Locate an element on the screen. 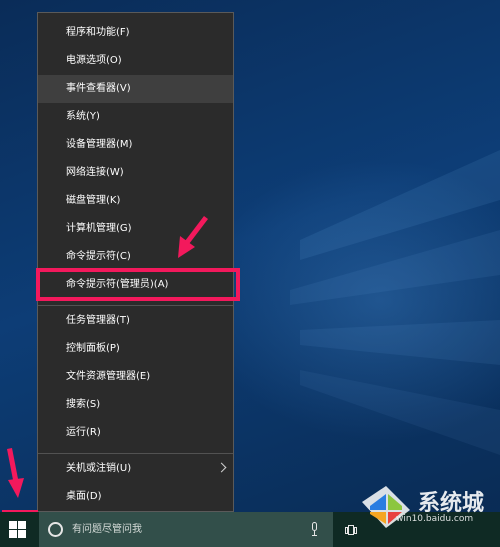  windows-logo-watermark: 系统城 is located at coordinates (423, 507).